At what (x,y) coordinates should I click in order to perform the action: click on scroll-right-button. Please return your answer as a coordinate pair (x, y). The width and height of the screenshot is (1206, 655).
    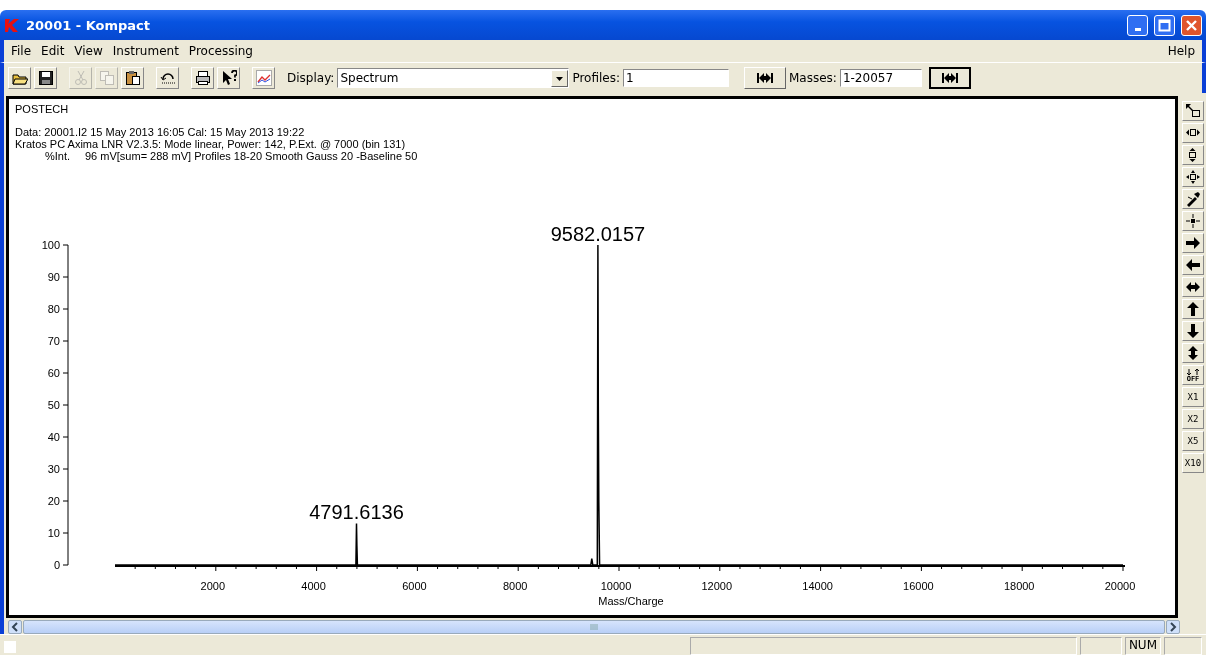
    Looking at the image, I should click on (1173, 627).